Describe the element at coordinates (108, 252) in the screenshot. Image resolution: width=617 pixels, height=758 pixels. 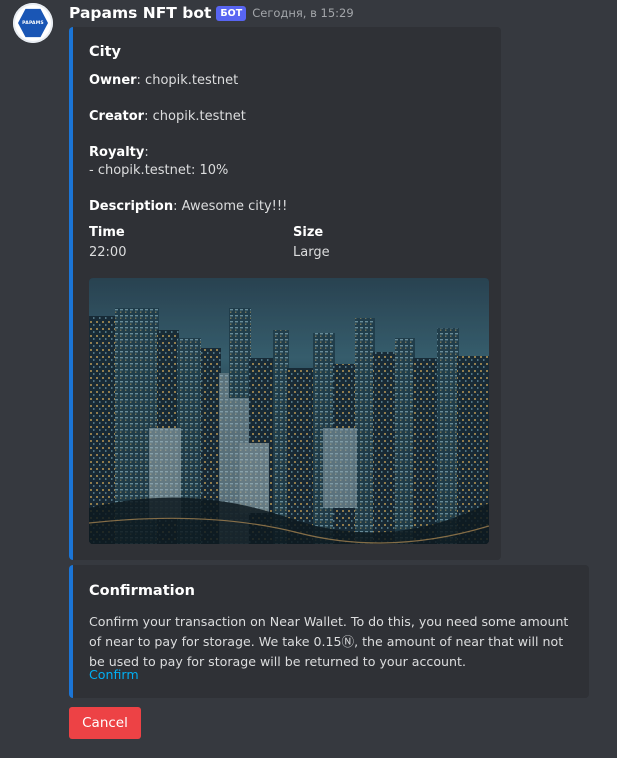
I see `field-value-time: 22:00` at that location.